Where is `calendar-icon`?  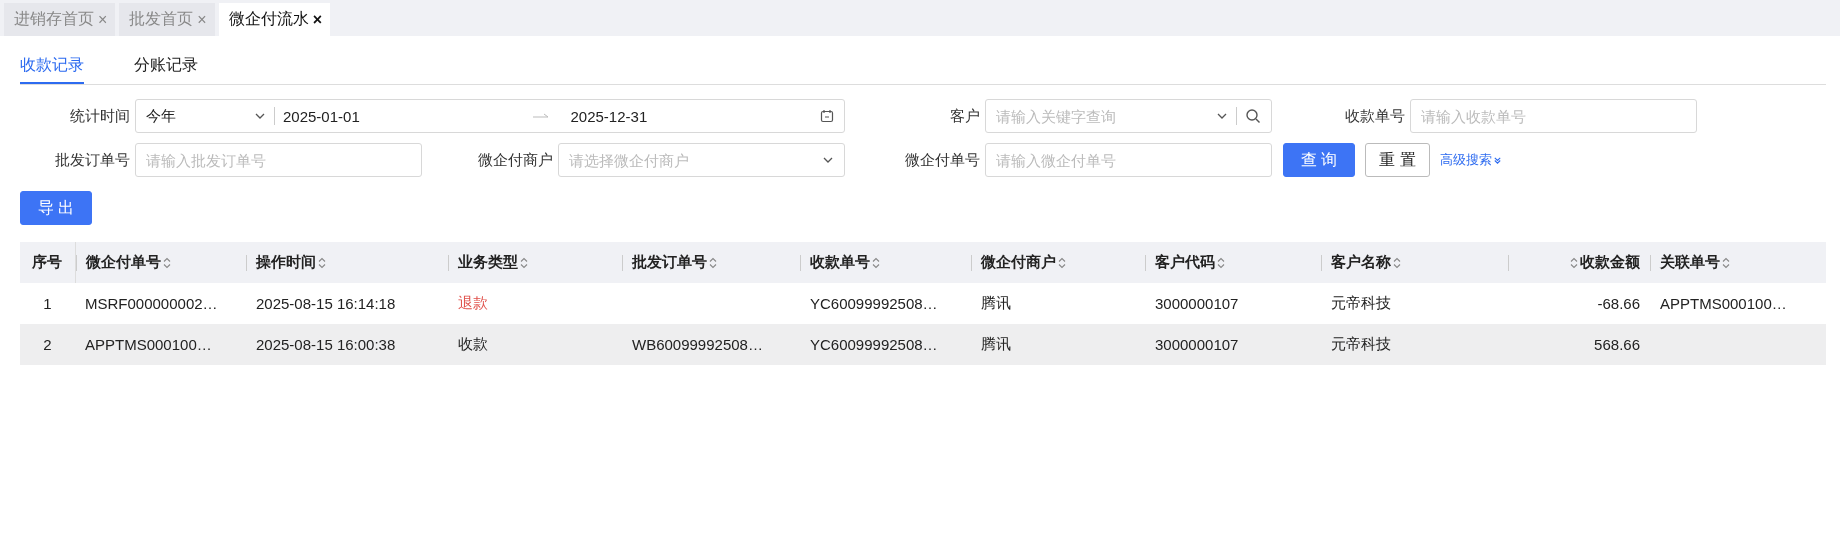 calendar-icon is located at coordinates (827, 116).